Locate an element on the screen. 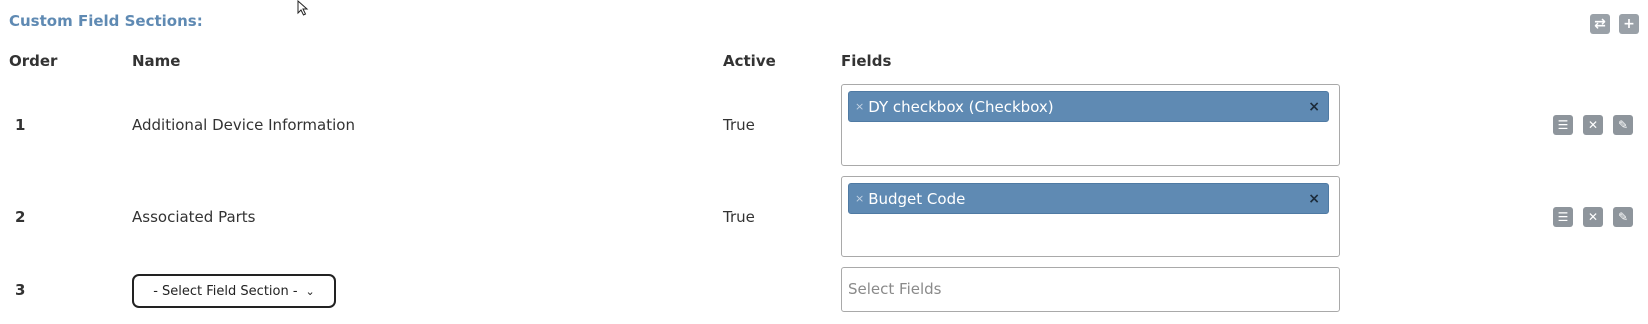 This screenshot has height=324, width=1648. chevron-down-icon: ⌄ is located at coordinates (310, 291).